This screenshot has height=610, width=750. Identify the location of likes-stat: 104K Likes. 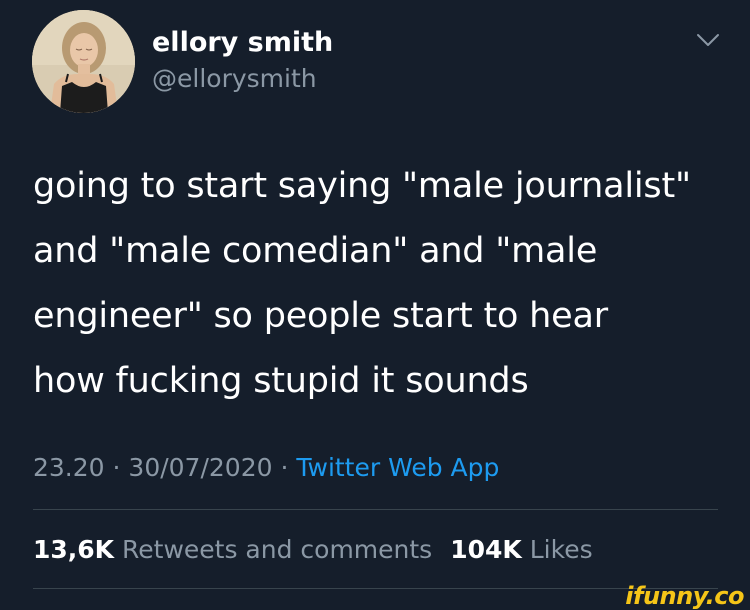
(521, 549).